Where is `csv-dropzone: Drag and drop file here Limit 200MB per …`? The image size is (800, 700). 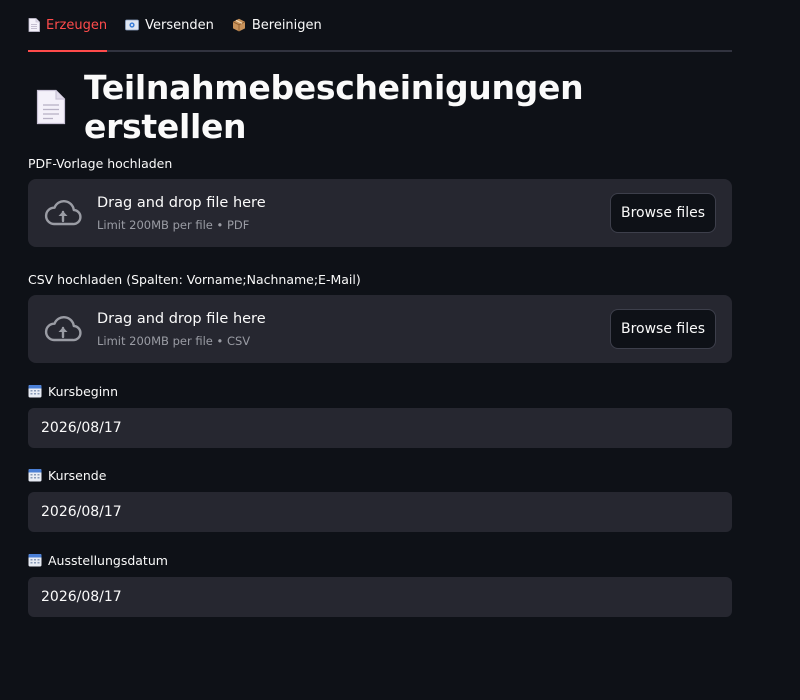
csv-dropzone: Drag and drop file here Limit 200MB per … is located at coordinates (380, 329).